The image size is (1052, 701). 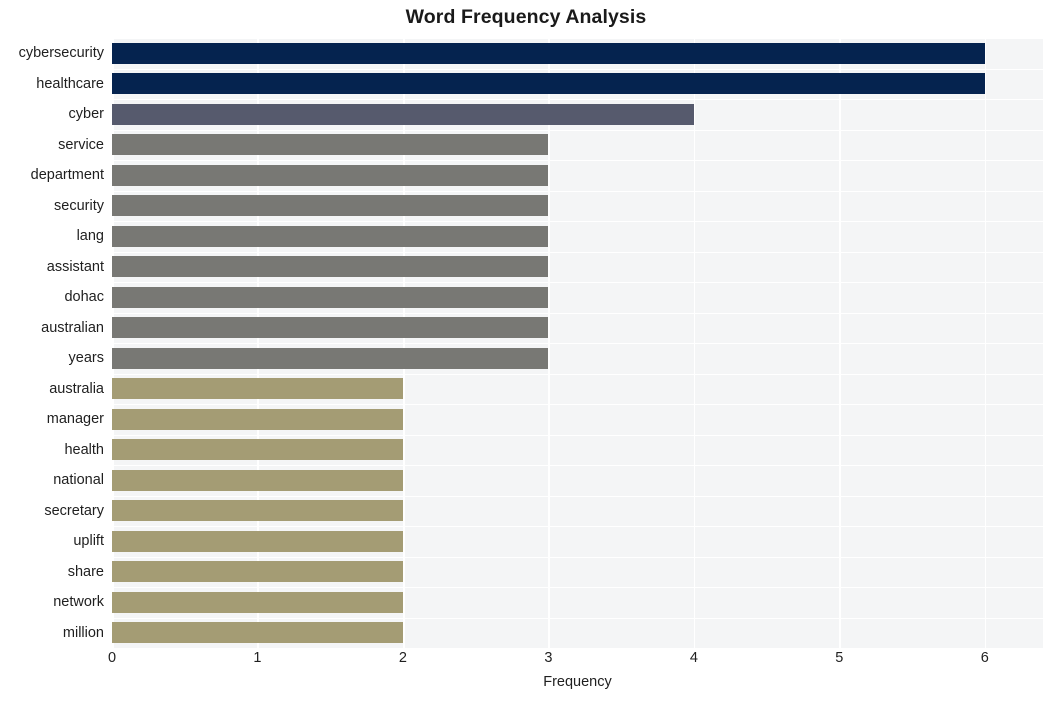 I want to click on x-axis-tick-label: 2, so click(x=402, y=658).